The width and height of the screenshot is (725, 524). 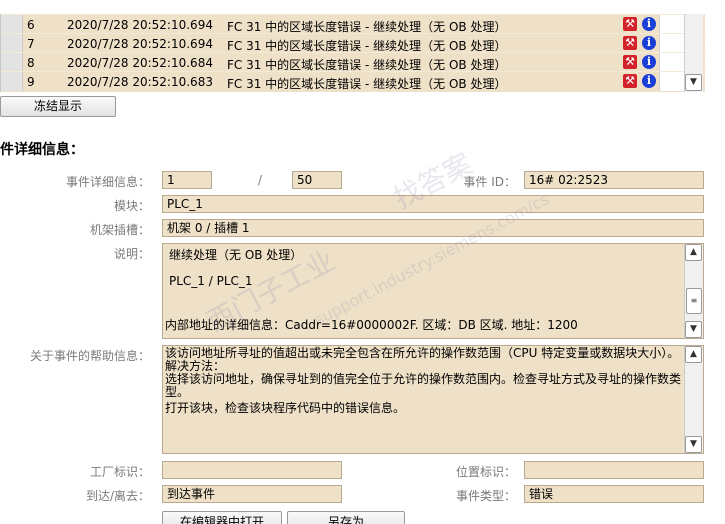 I want to click on rack-slot-label: 机架插槽：, so click(x=119, y=230).